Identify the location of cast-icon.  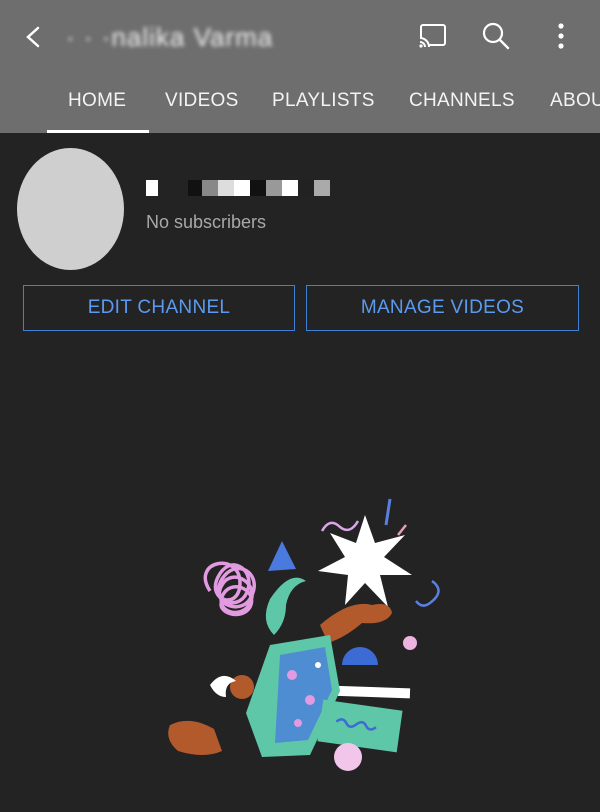
(432, 36).